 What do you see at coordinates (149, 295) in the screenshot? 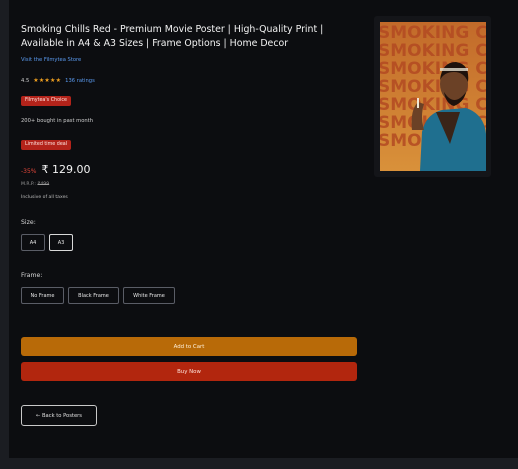
I see `frame-option-white-frame: White Frame` at bounding box center [149, 295].